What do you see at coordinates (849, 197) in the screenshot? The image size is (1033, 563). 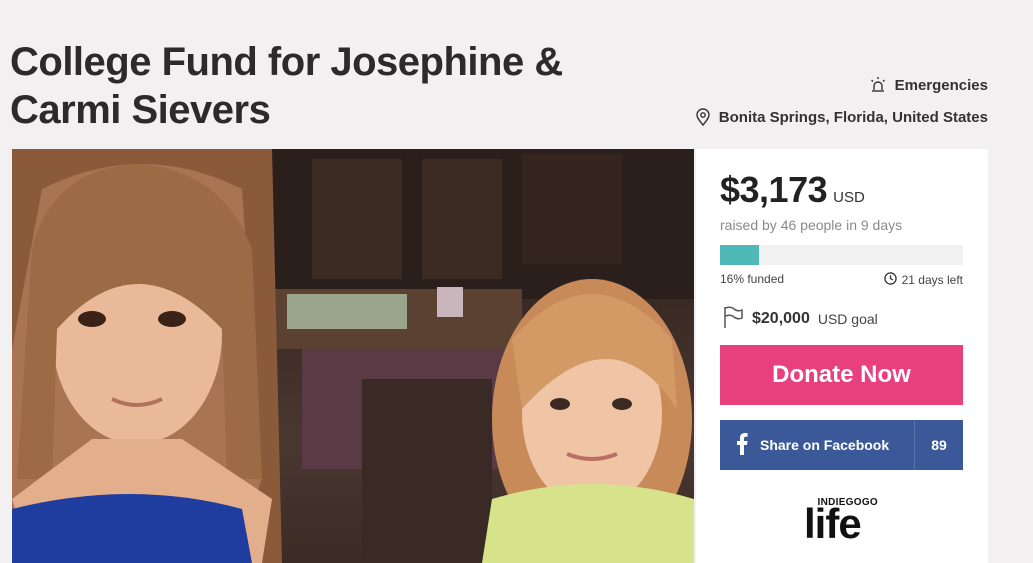 I see `amount-currency: USD` at bounding box center [849, 197].